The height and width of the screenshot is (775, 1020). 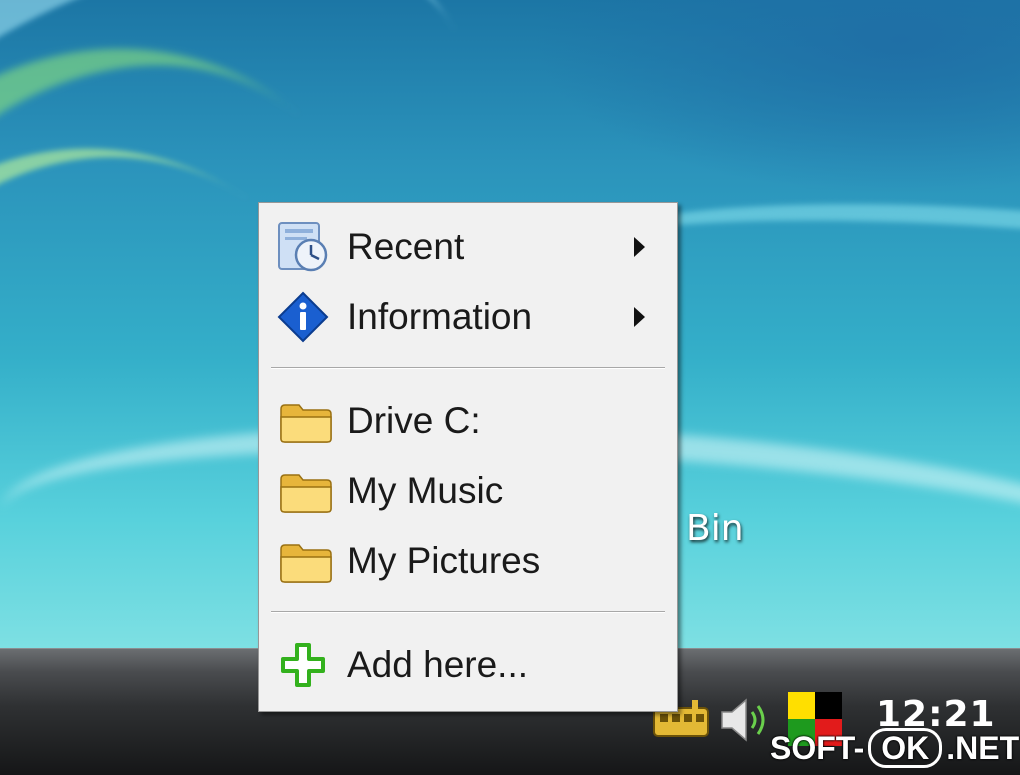 What do you see at coordinates (414, 420) in the screenshot?
I see `menu-item-label: Drive C:` at bounding box center [414, 420].